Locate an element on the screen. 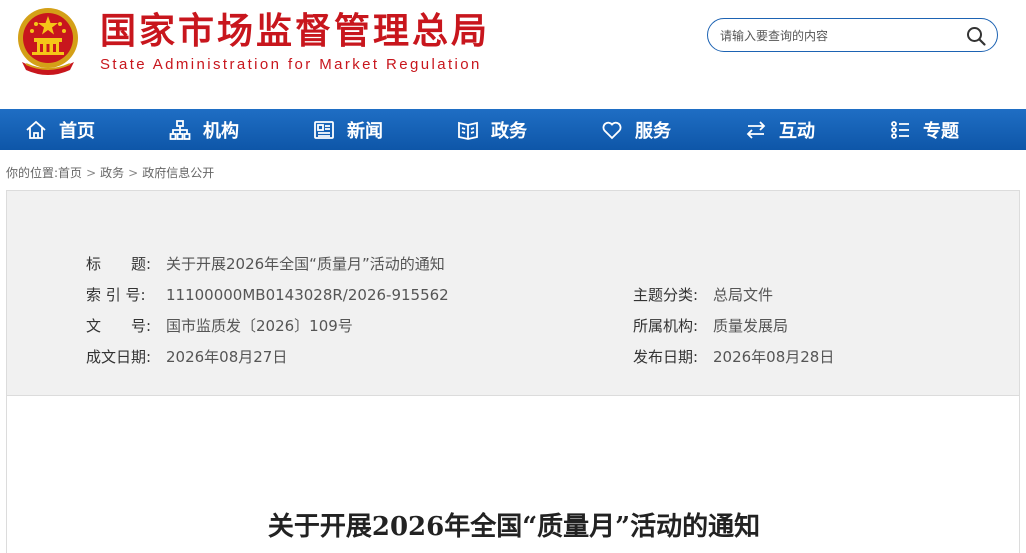 The width and height of the screenshot is (1026, 553). nav-label: 互动 is located at coordinates (797, 131).